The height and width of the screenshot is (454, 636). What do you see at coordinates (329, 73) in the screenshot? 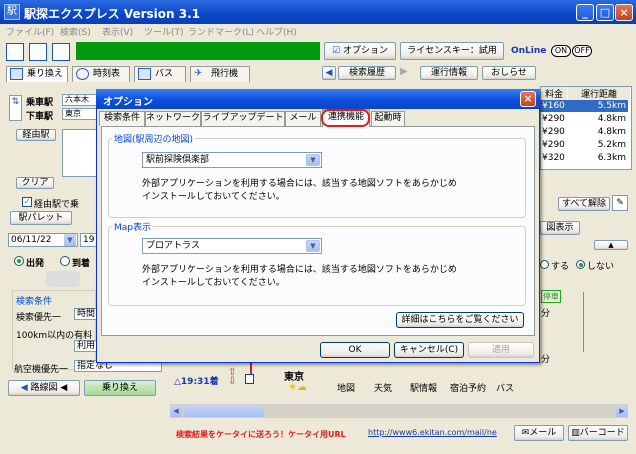
I see `back-arrow-icon: ◀` at bounding box center [329, 73].